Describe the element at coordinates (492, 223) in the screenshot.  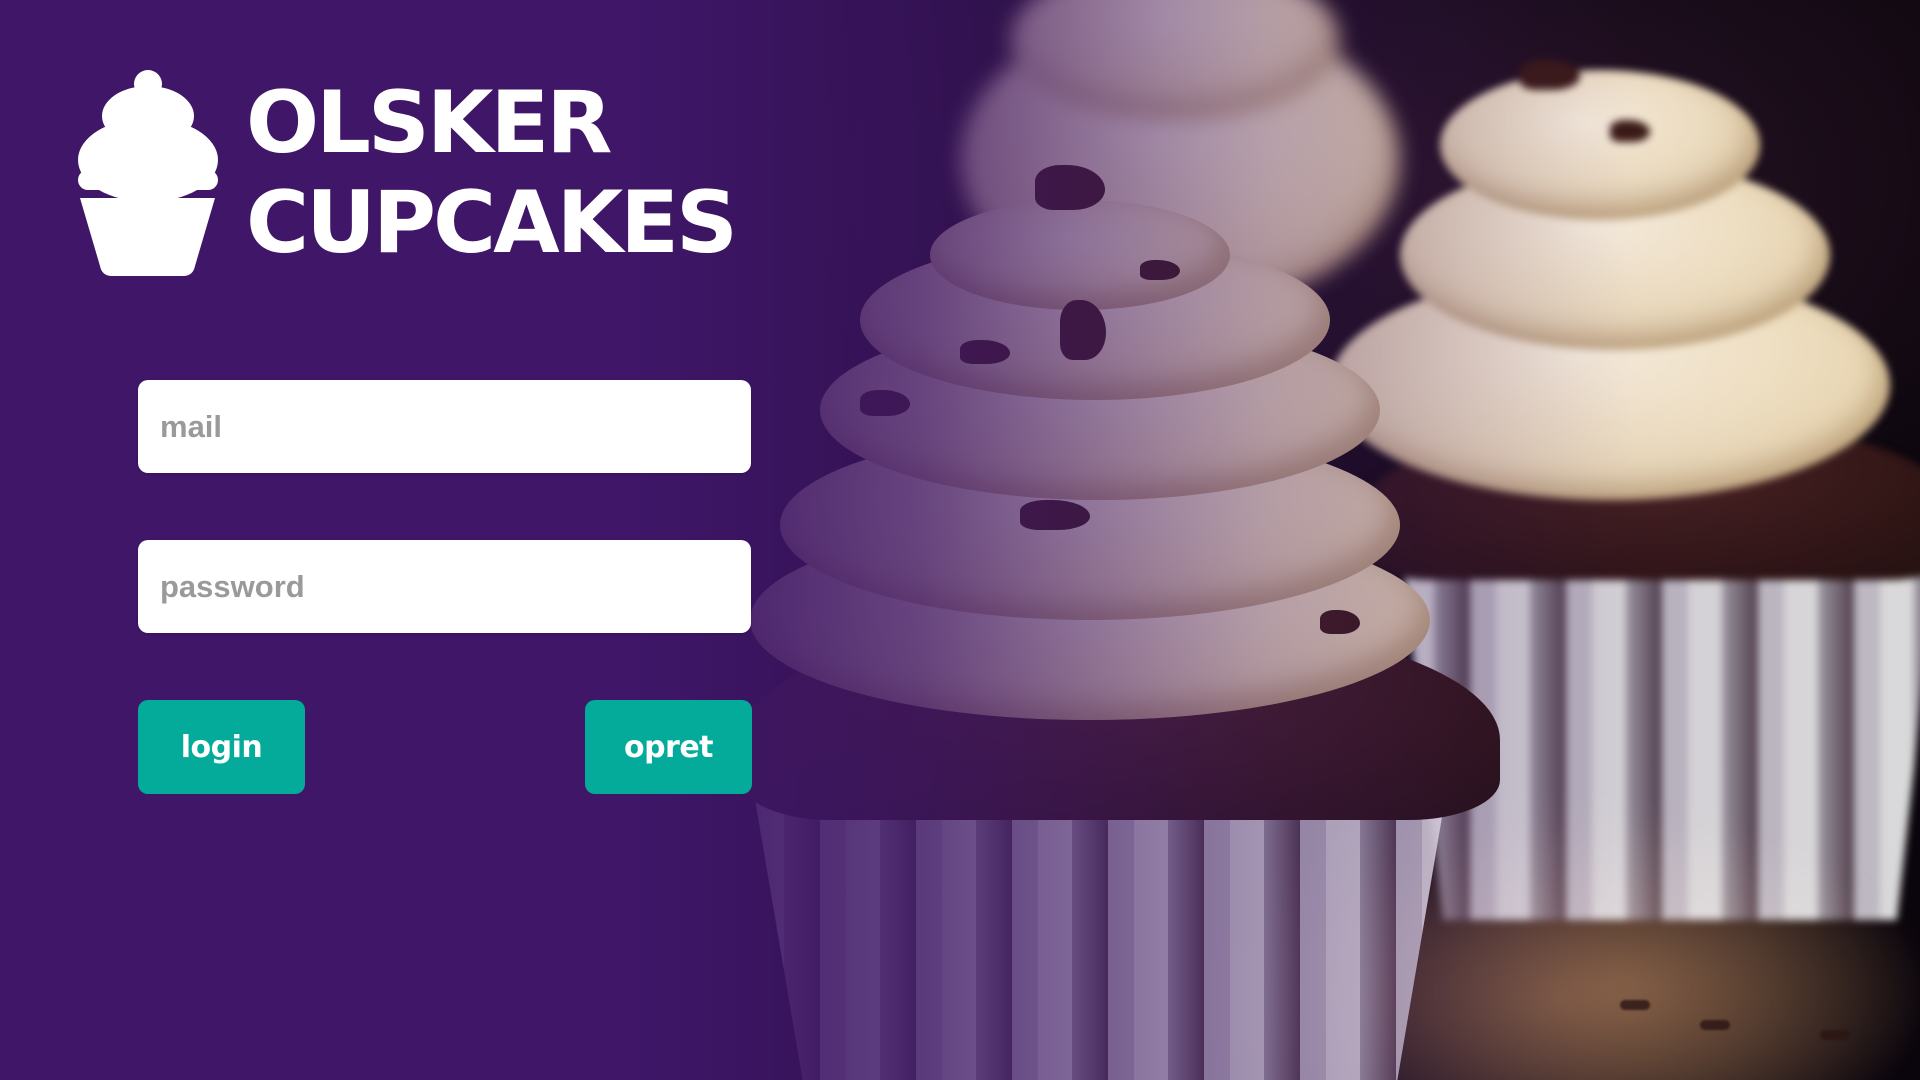
I see `brand-name-line2: CUPCAKES` at that location.